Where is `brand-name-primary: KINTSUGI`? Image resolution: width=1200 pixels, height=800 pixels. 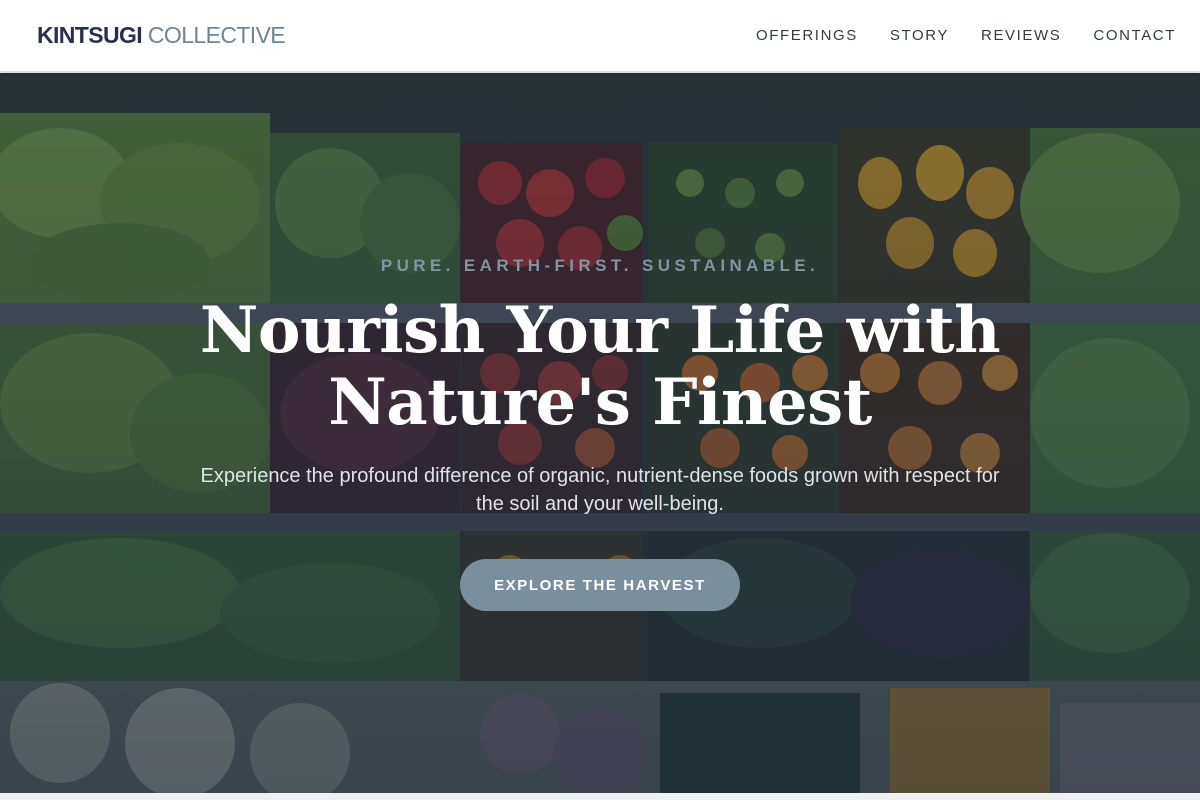 brand-name-primary: KINTSUGI is located at coordinates (90, 35).